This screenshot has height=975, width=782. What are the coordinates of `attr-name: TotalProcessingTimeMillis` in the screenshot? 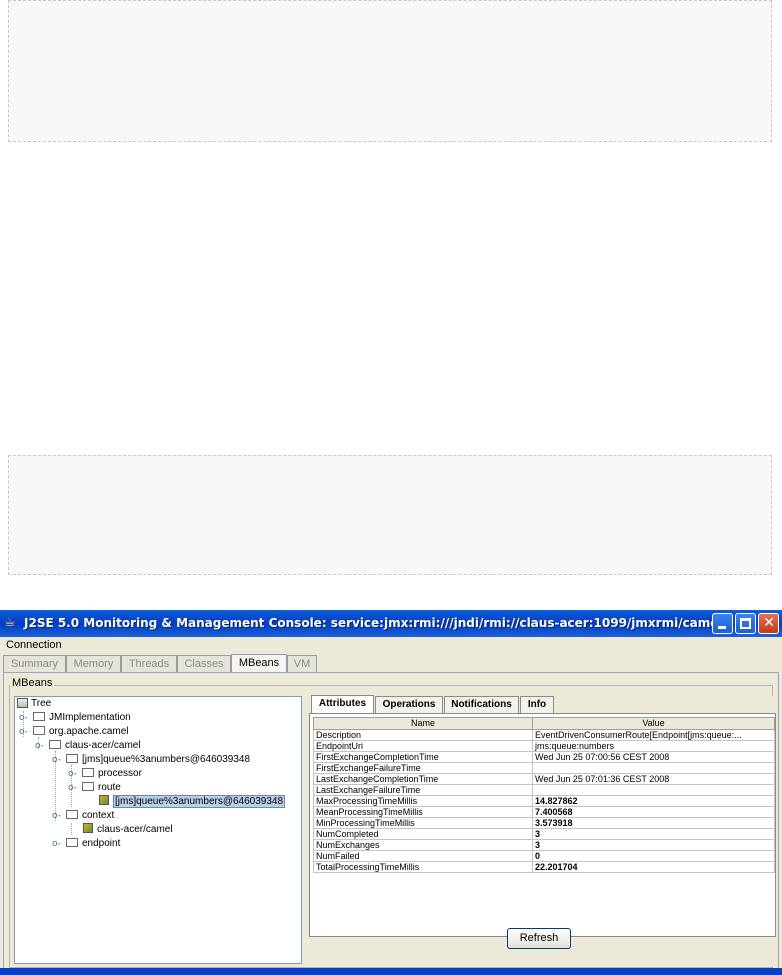 It's located at (423, 867).